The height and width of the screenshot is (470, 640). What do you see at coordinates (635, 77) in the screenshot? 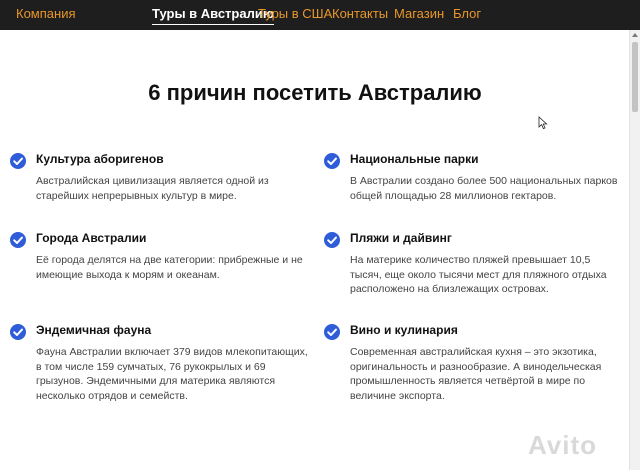
I see `scrollbar-thumb` at bounding box center [635, 77].